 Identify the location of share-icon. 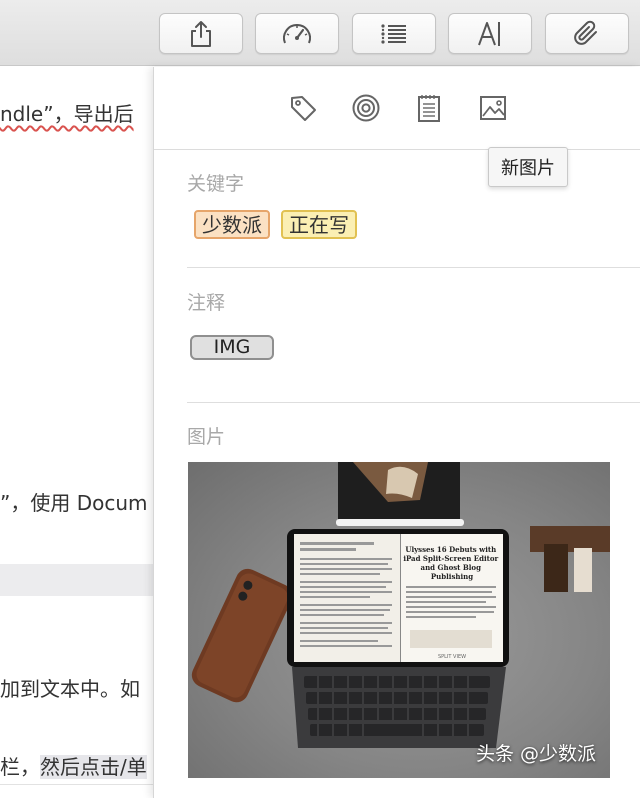
(201, 33).